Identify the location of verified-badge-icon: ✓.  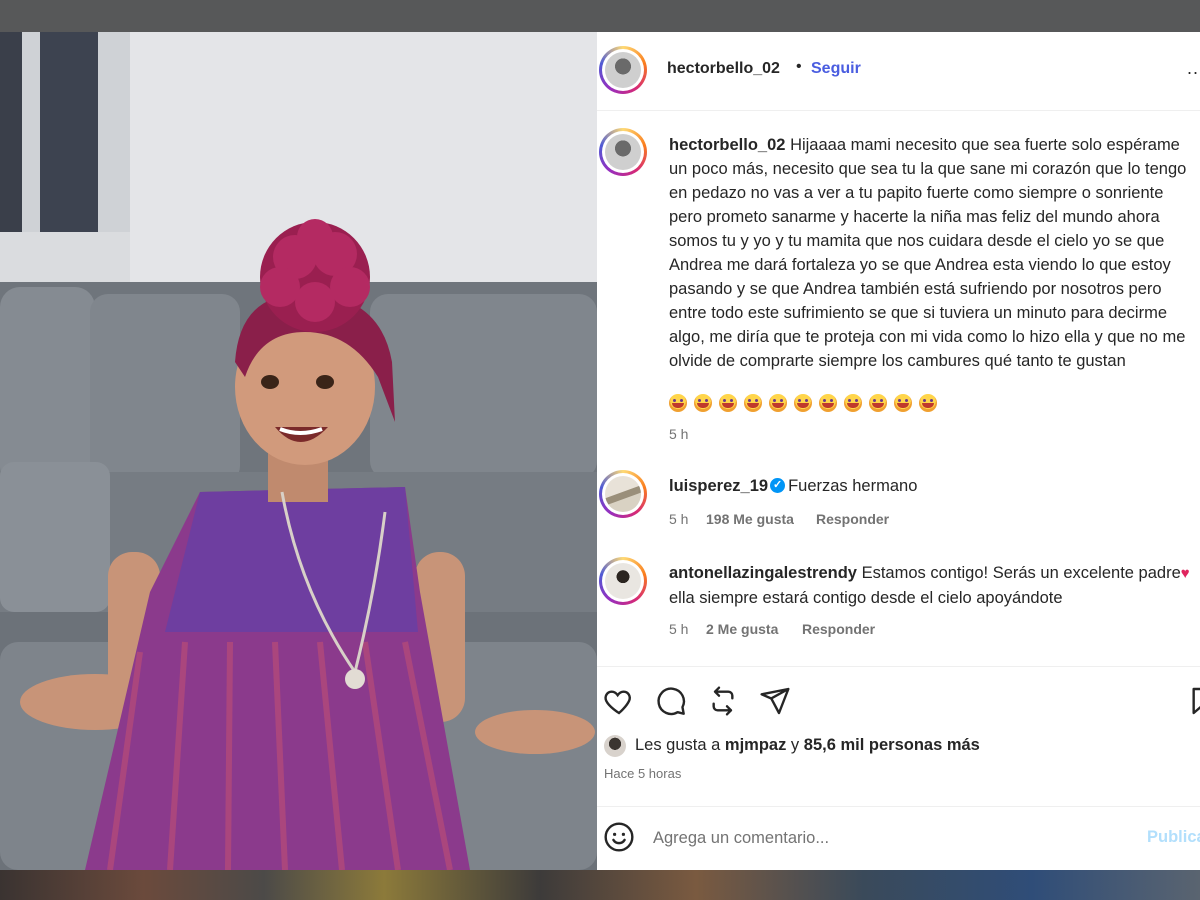
(778, 486).